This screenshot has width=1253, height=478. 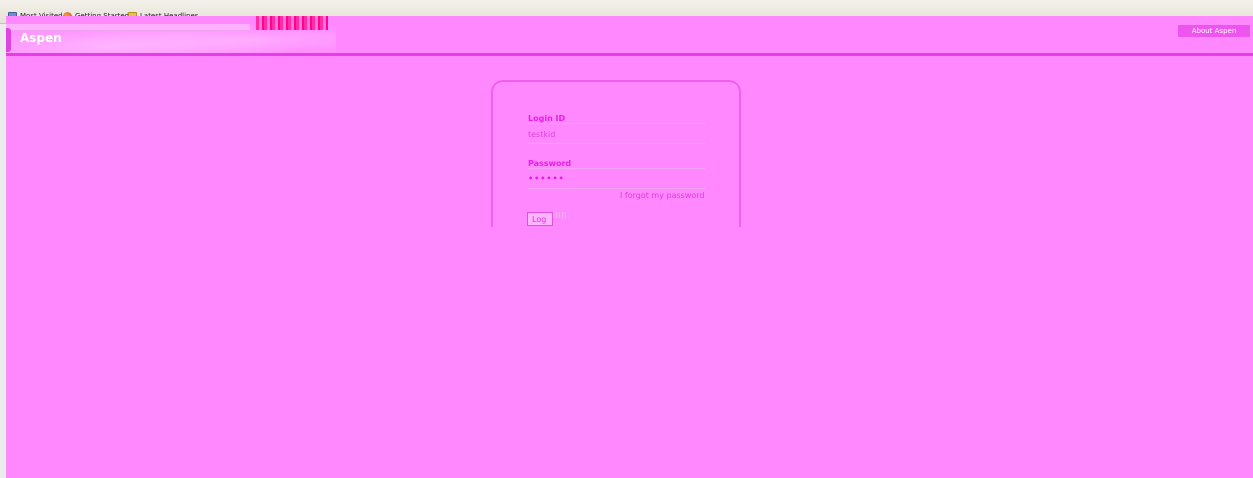 What do you see at coordinates (616, 123) in the screenshot?
I see `login-id-label-rule` at bounding box center [616, 123].